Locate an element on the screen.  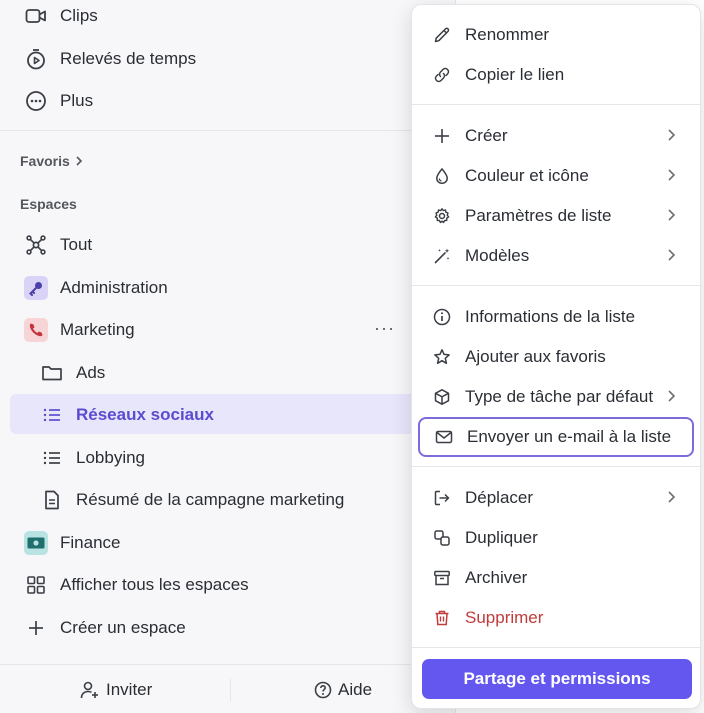
help-label: Aide is located at coordinates (355, 689).